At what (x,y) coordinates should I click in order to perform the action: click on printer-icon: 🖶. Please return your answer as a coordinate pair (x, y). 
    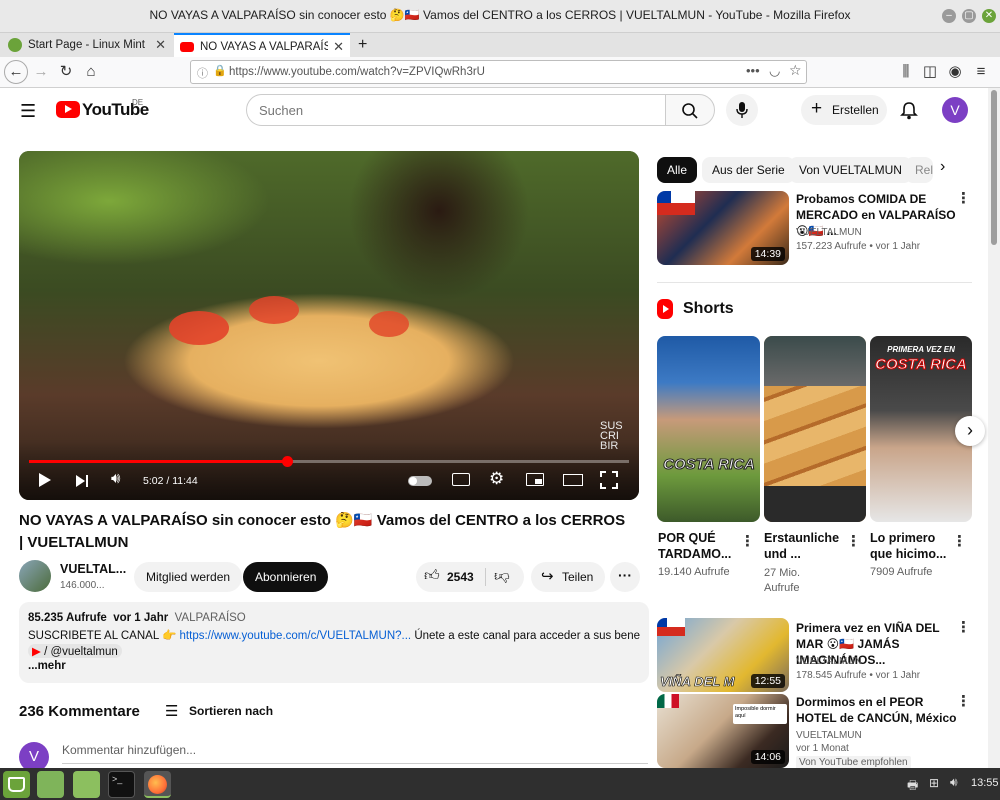
    Looking at the image, I should click on (912, 786).